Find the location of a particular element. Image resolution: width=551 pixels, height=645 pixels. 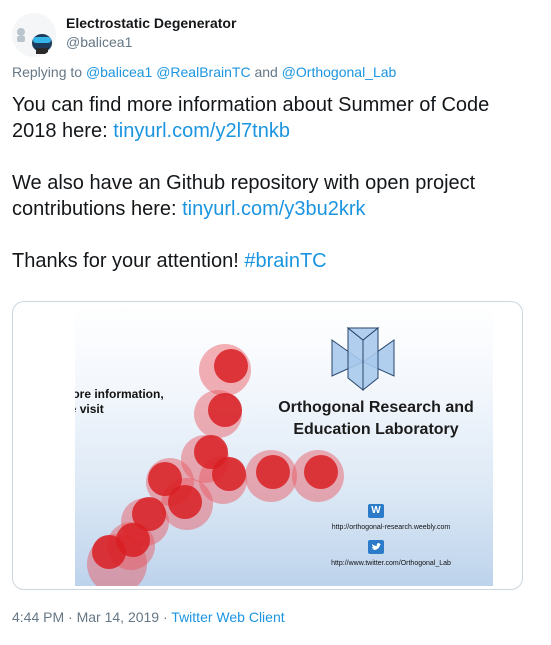

replying-to-label: Replying to is located at coordinates (47, 72).